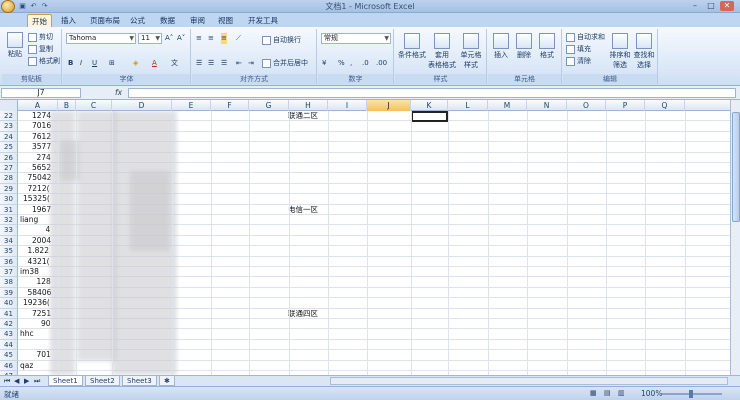  I want to click on italic-button: I, so click(81, 63).